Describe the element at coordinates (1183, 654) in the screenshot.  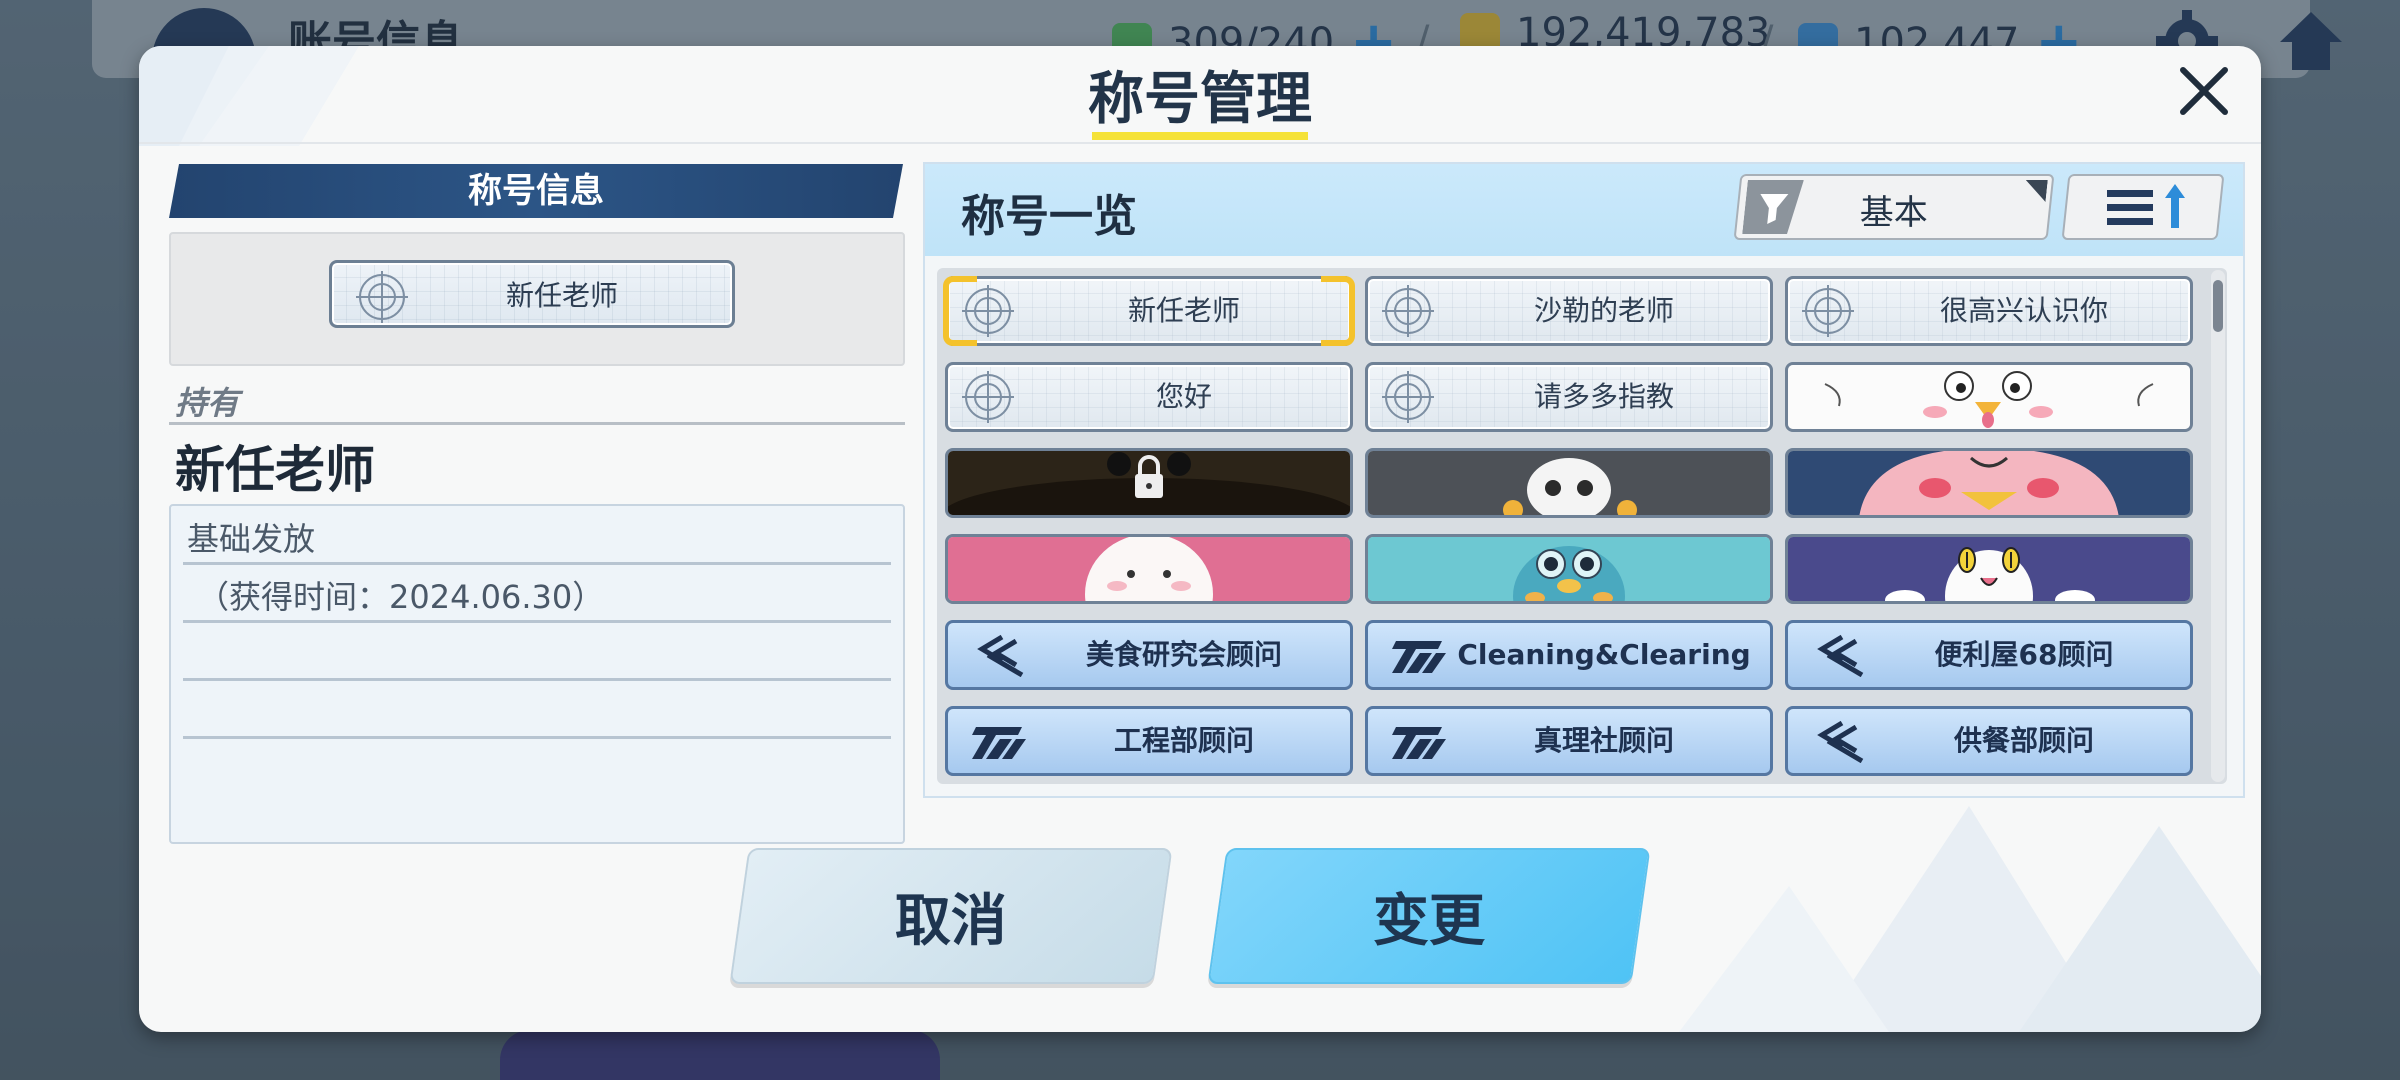
I see `title-cell-label: 美食研究会顾问` at that location.